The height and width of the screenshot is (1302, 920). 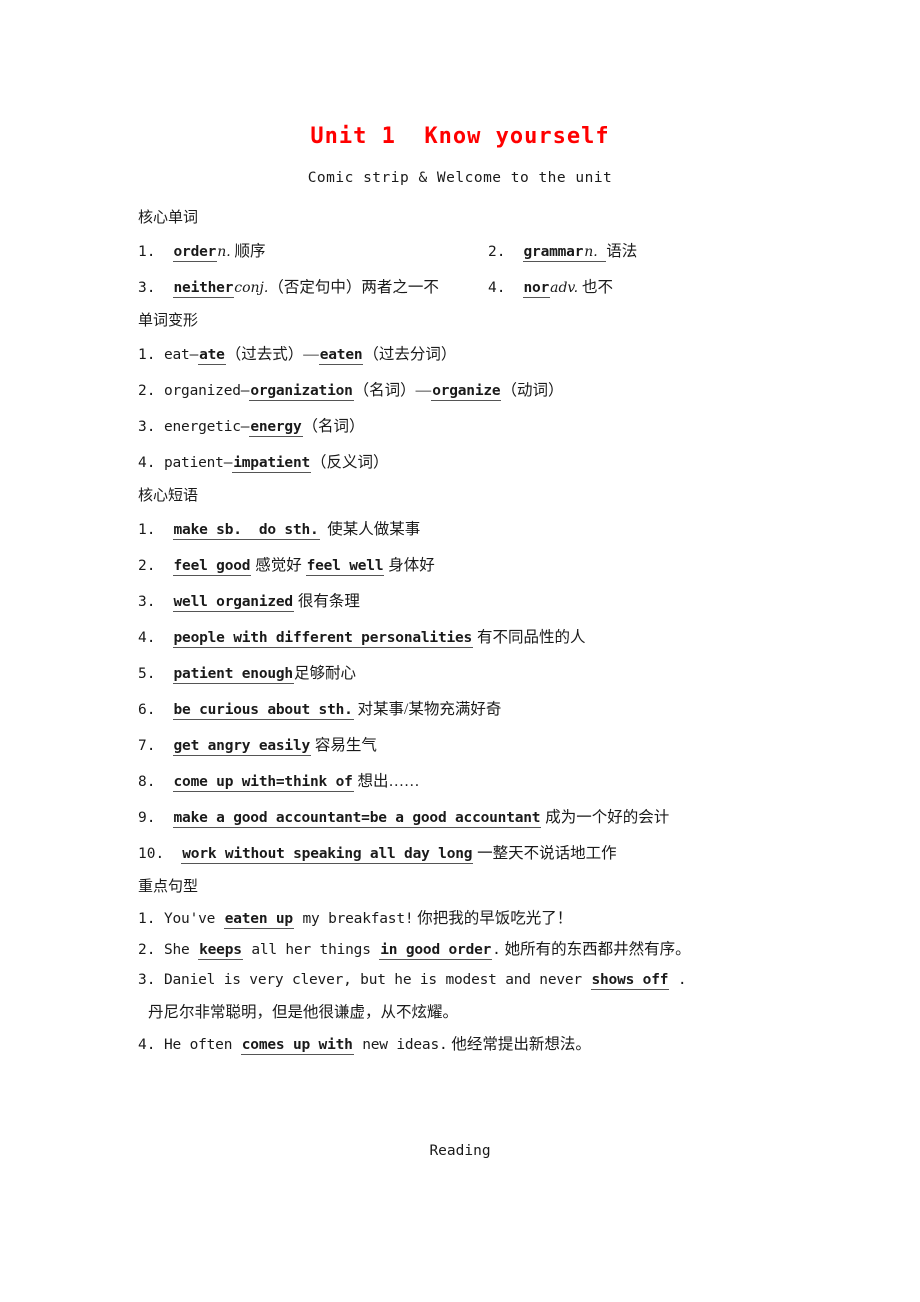 I want to click on page-subtitle: Comic strip & Welcome to the unit, so click(x=460, y=178).